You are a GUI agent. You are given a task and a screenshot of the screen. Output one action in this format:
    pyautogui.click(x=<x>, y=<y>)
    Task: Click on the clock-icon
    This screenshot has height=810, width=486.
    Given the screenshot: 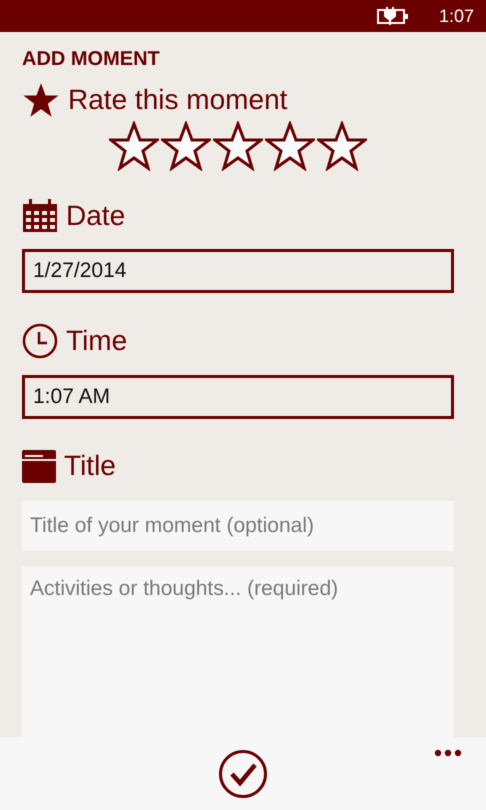 What is the action you would take?
    pyautogui.click(x=40, y=341)
    